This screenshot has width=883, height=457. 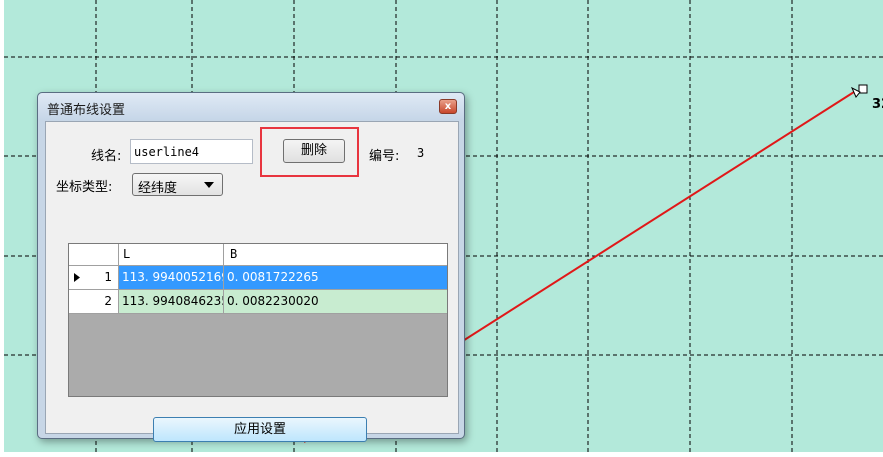 I want to click on cell-l: 113. 9940052169, so click(x=171, y=277).